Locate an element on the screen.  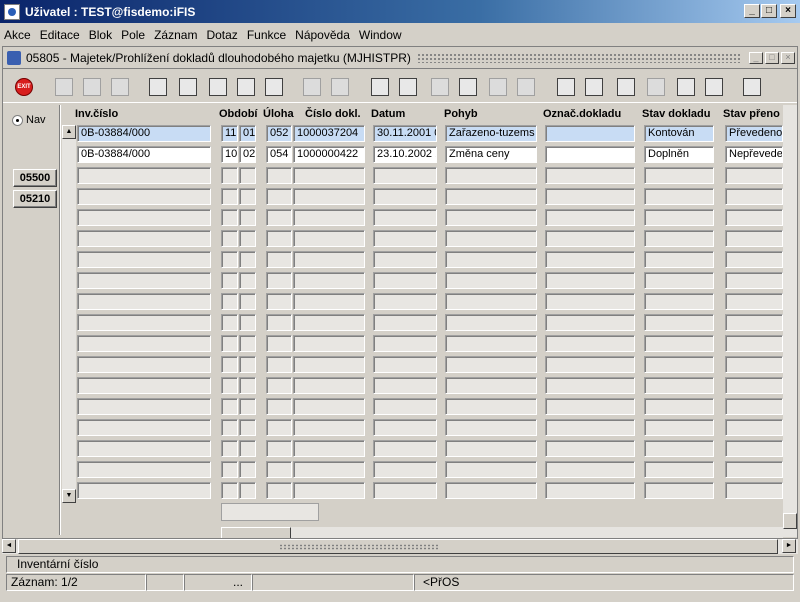
task-cell: 054 is located at coordinates (279, 154).